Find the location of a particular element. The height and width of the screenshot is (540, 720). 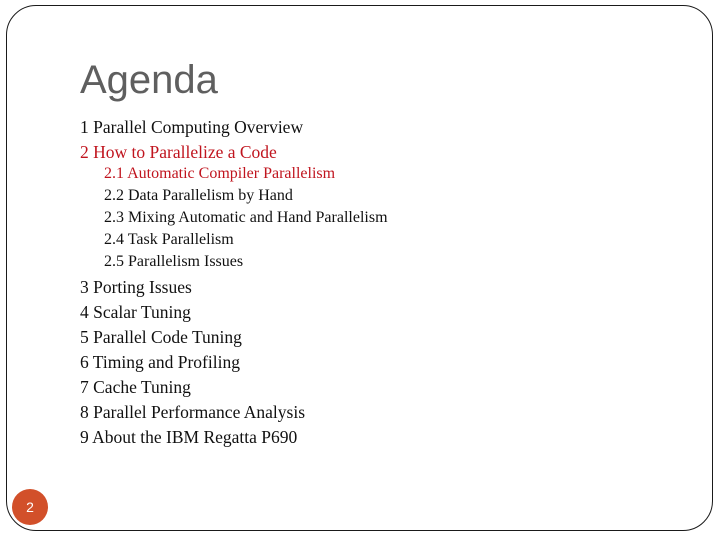

agenda-item: 3 Porting Issues is located at coordinates (136, 287).